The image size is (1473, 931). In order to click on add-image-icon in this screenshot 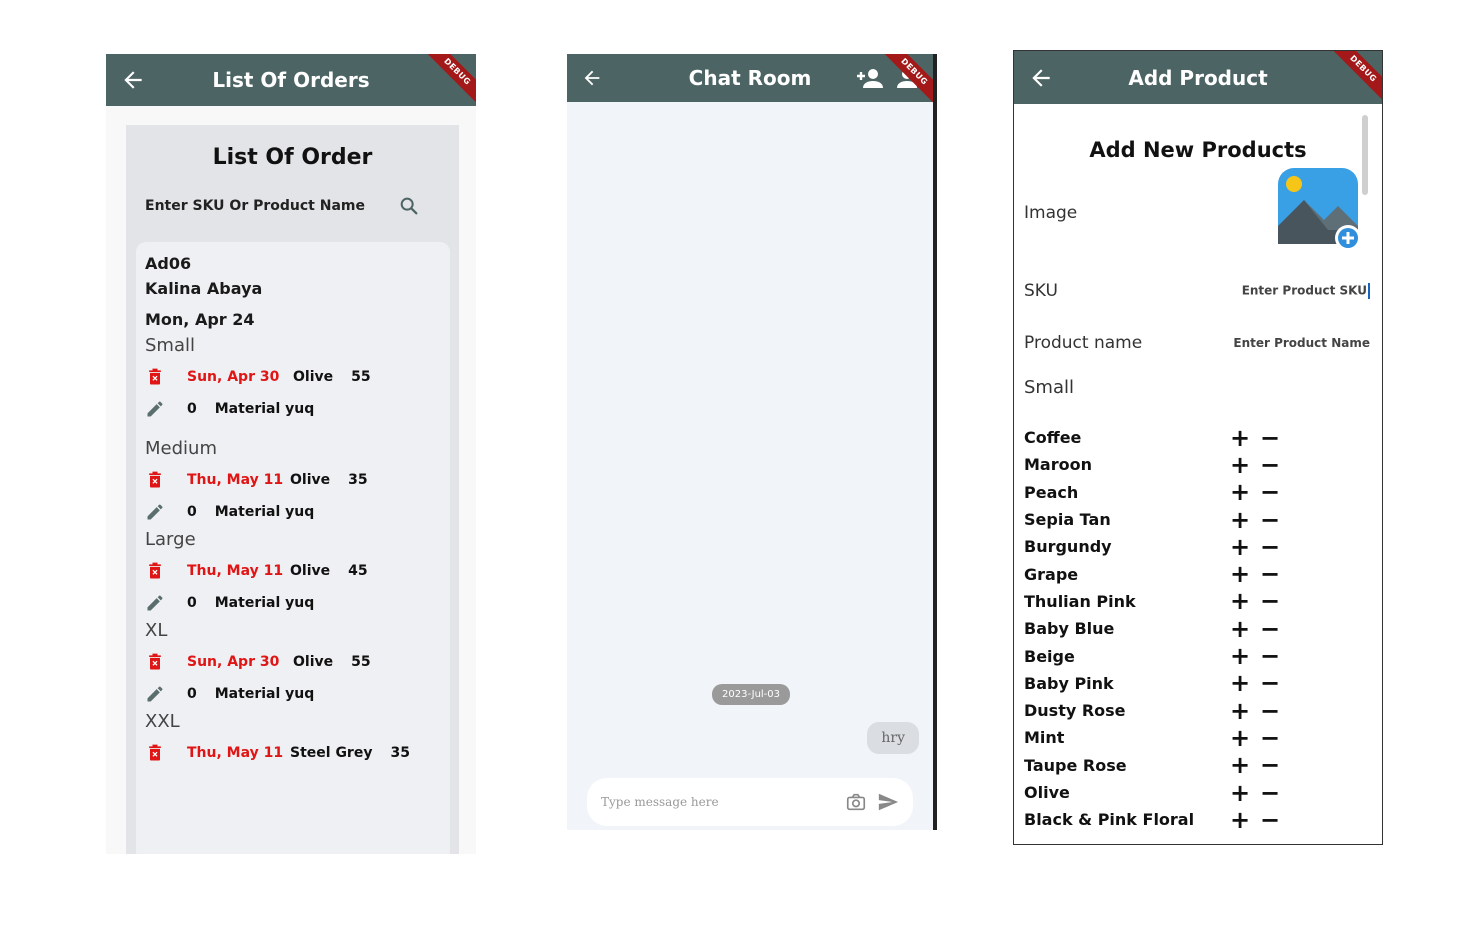, I will do `click(1320, 209)`.